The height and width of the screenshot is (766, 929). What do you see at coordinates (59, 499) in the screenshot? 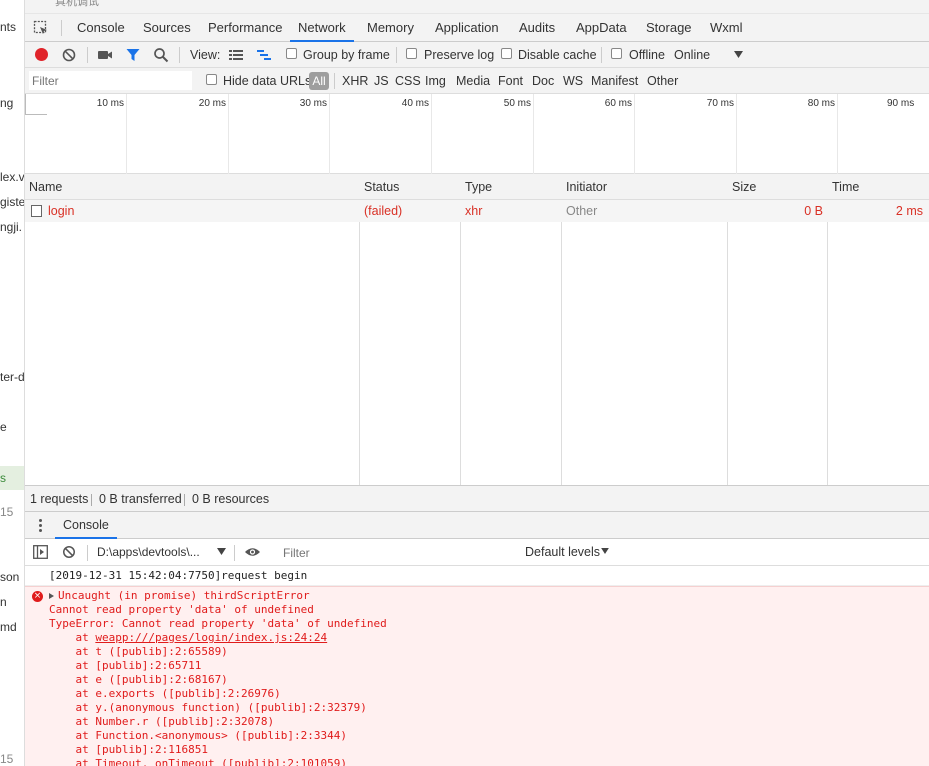
I see `requests-count: 1 requests` at bounding box center [59, 499].